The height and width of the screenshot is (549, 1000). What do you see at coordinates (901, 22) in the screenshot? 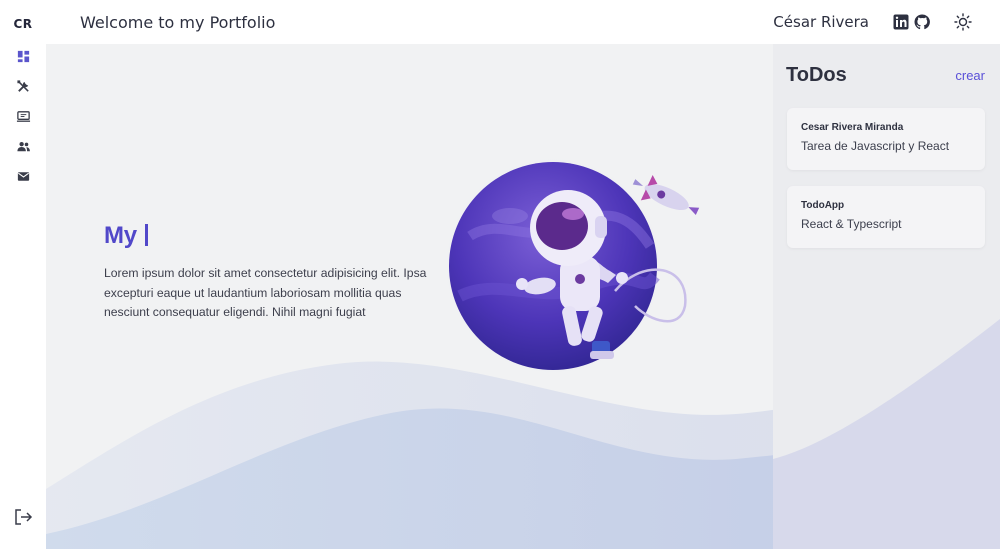
I see `linkedin-icon` at bounding box center [901, 22].